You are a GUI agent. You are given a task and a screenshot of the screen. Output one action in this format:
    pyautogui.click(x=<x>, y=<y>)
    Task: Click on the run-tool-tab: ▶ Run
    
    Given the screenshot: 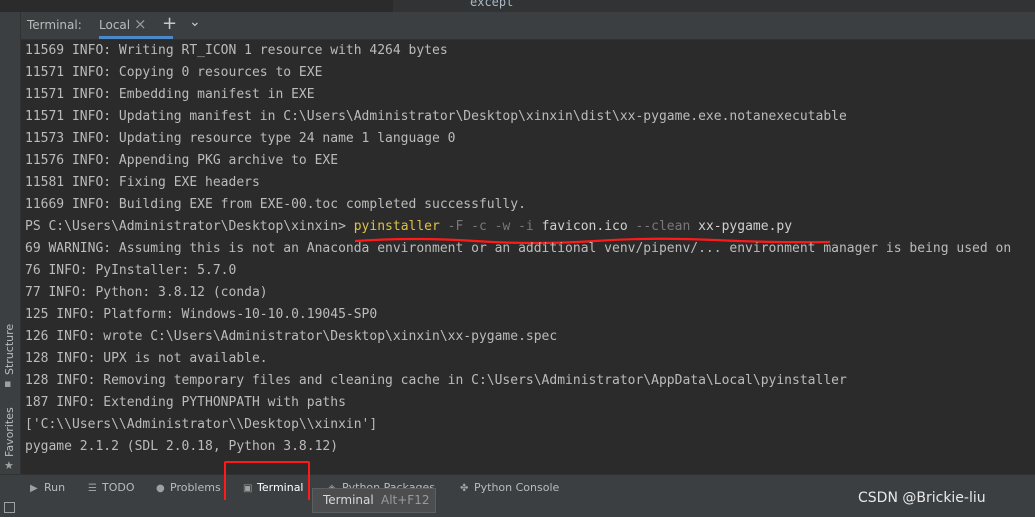 What is the action you would take?
    pyautogui.click(x=47, y=487)
    